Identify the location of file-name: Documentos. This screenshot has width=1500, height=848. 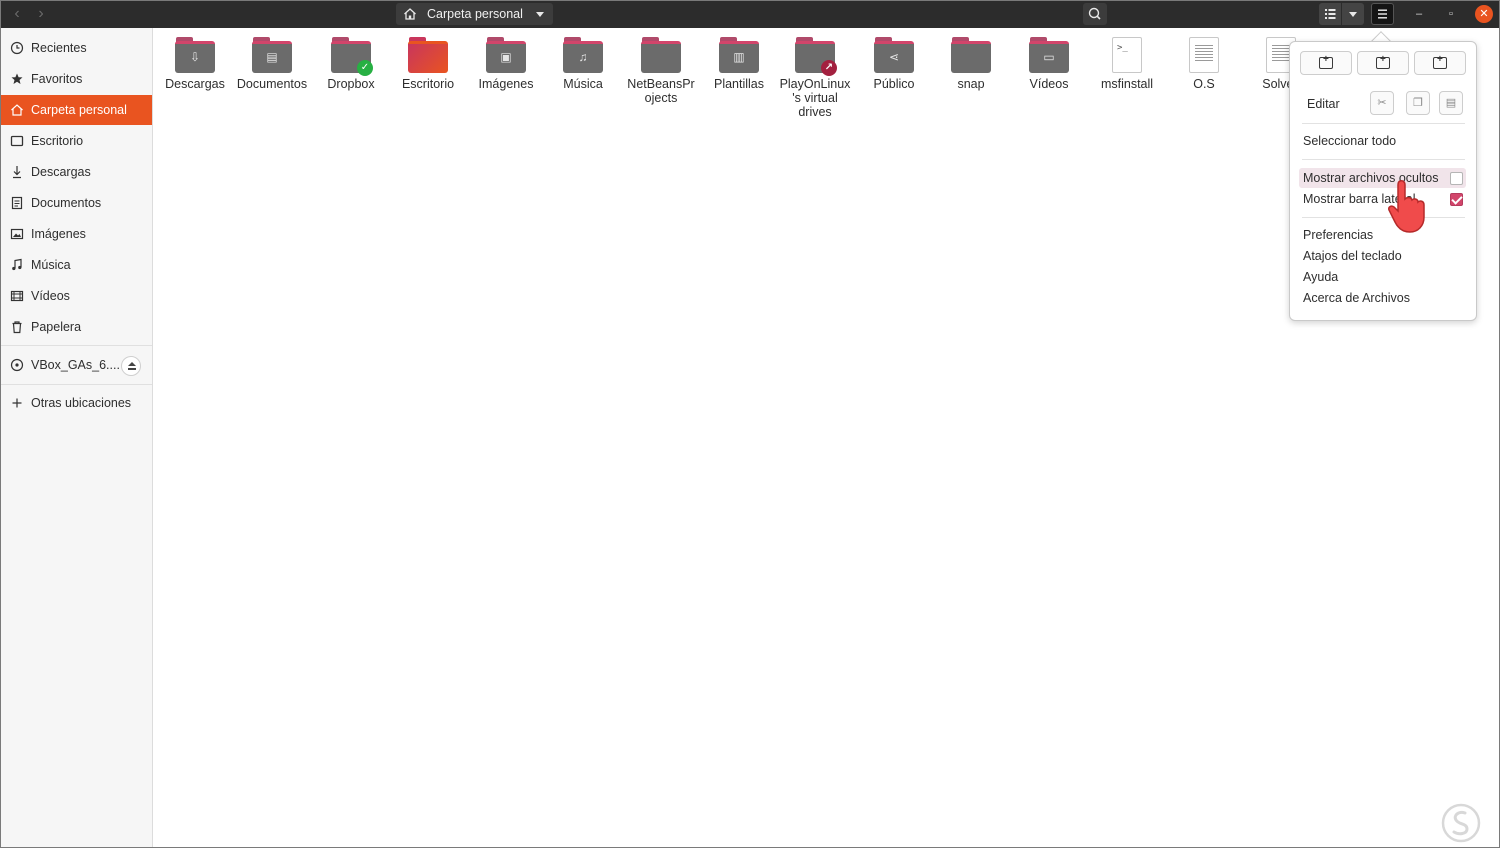
(272, 84).